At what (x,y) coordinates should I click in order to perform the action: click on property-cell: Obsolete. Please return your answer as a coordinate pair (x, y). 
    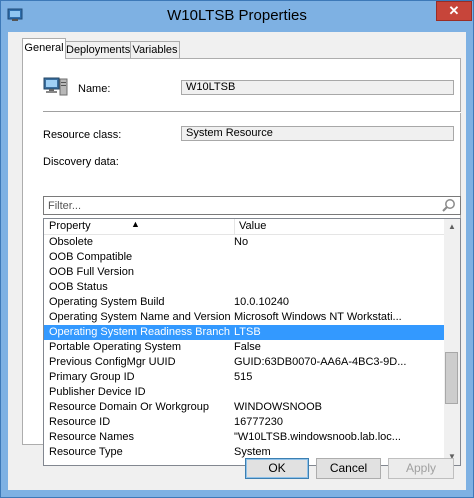
    Looking at the image, I should click on (71, 242).